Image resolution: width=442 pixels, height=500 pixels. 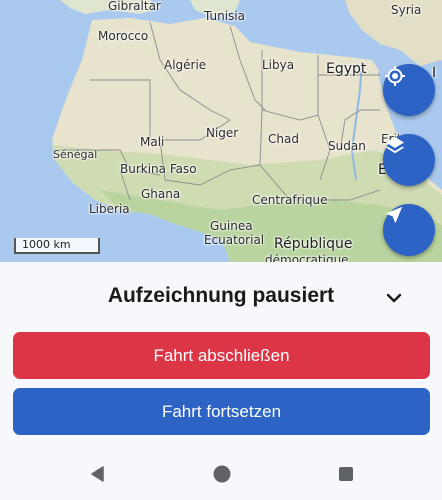 What do you see at coordinates (75, 154) in the screenshot?
I see `map-label-senegal: Sénégal` at bounding box center [75, 154].